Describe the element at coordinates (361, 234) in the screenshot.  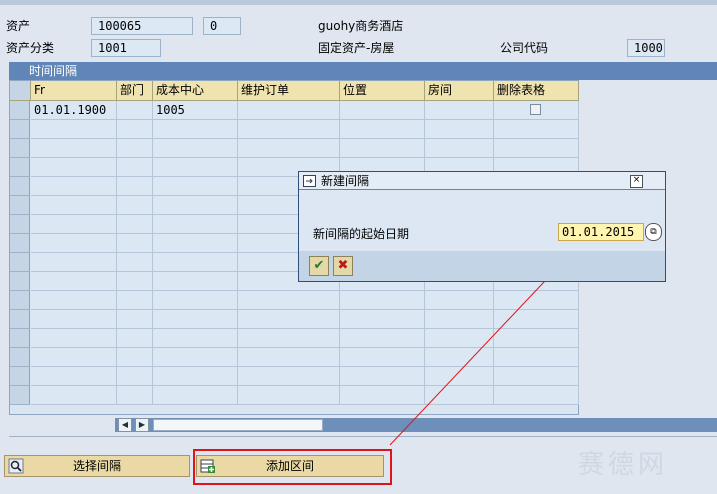
I see `start-date-label: 新间隔的起始日期` at that location.